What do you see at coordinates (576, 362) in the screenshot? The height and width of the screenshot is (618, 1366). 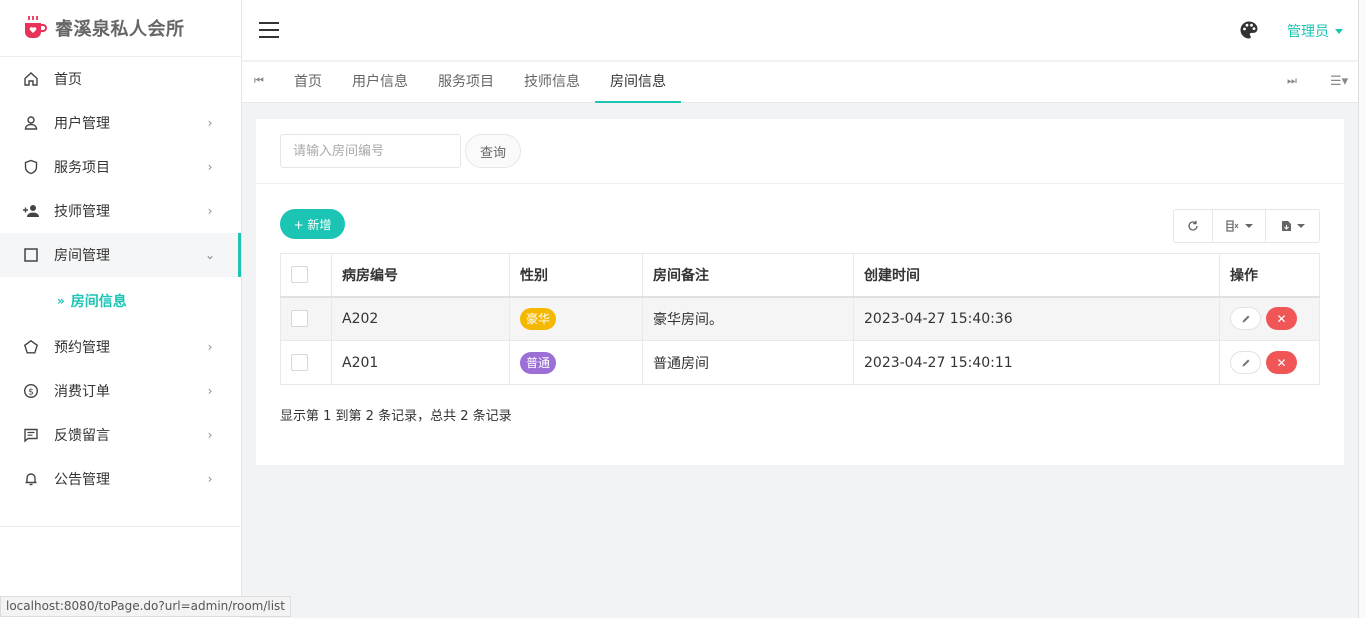 I see `type-cell: 普通` at bounding box center [576, 362].